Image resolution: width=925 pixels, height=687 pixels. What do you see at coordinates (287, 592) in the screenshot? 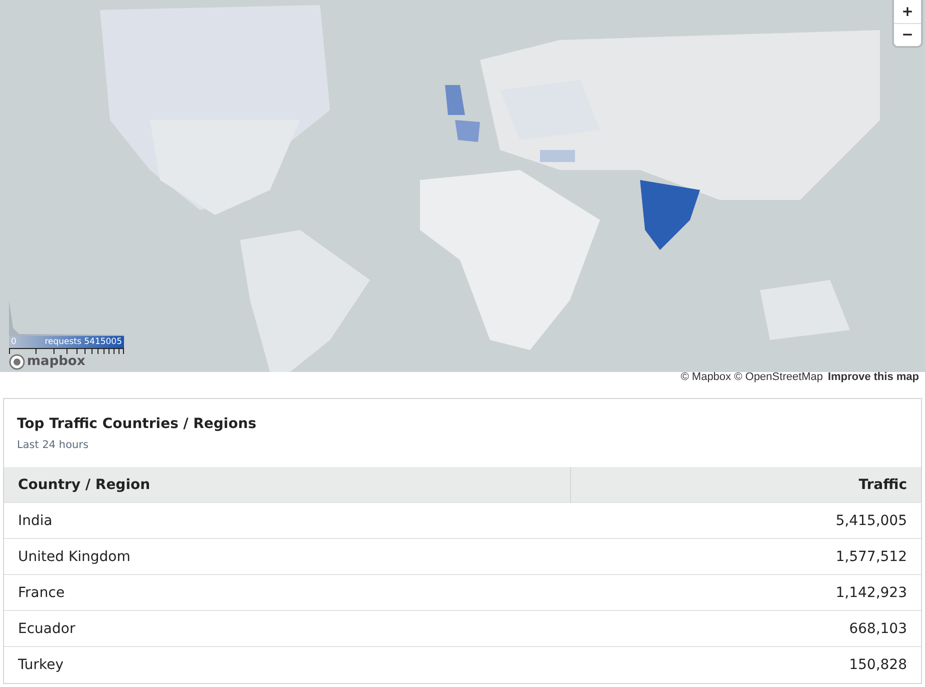
I see `country-cell: France` at bounding box center [287, 592].